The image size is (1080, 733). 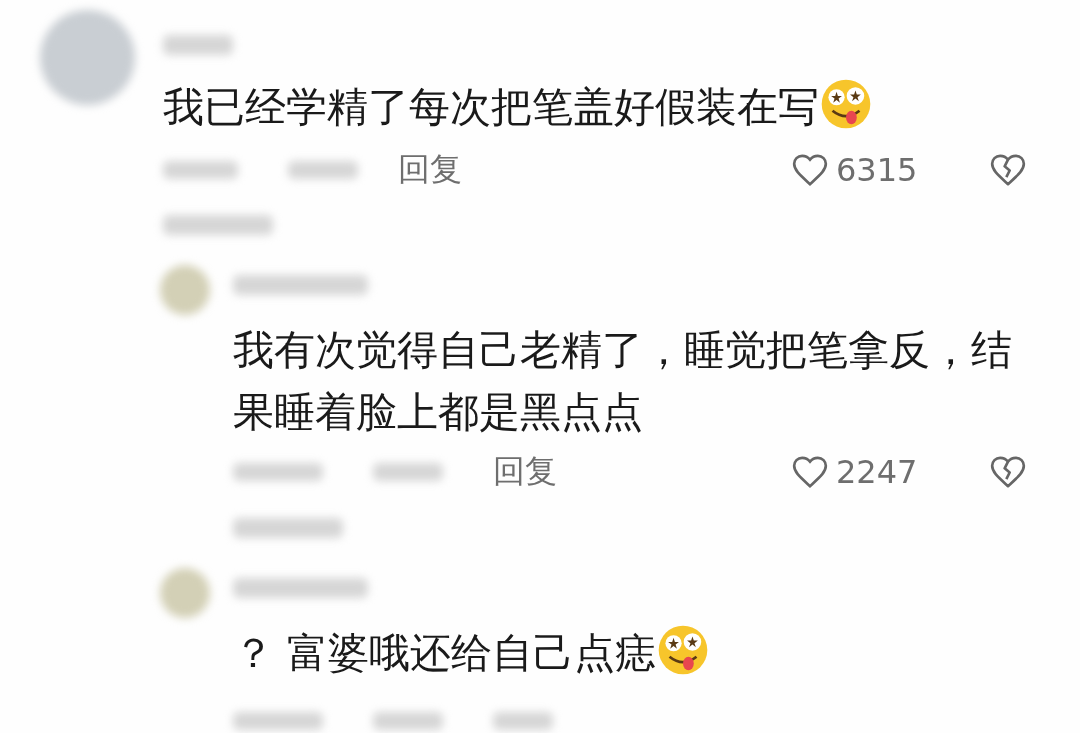 I want to click on like-count: 6315, so click(x=877, y=170).